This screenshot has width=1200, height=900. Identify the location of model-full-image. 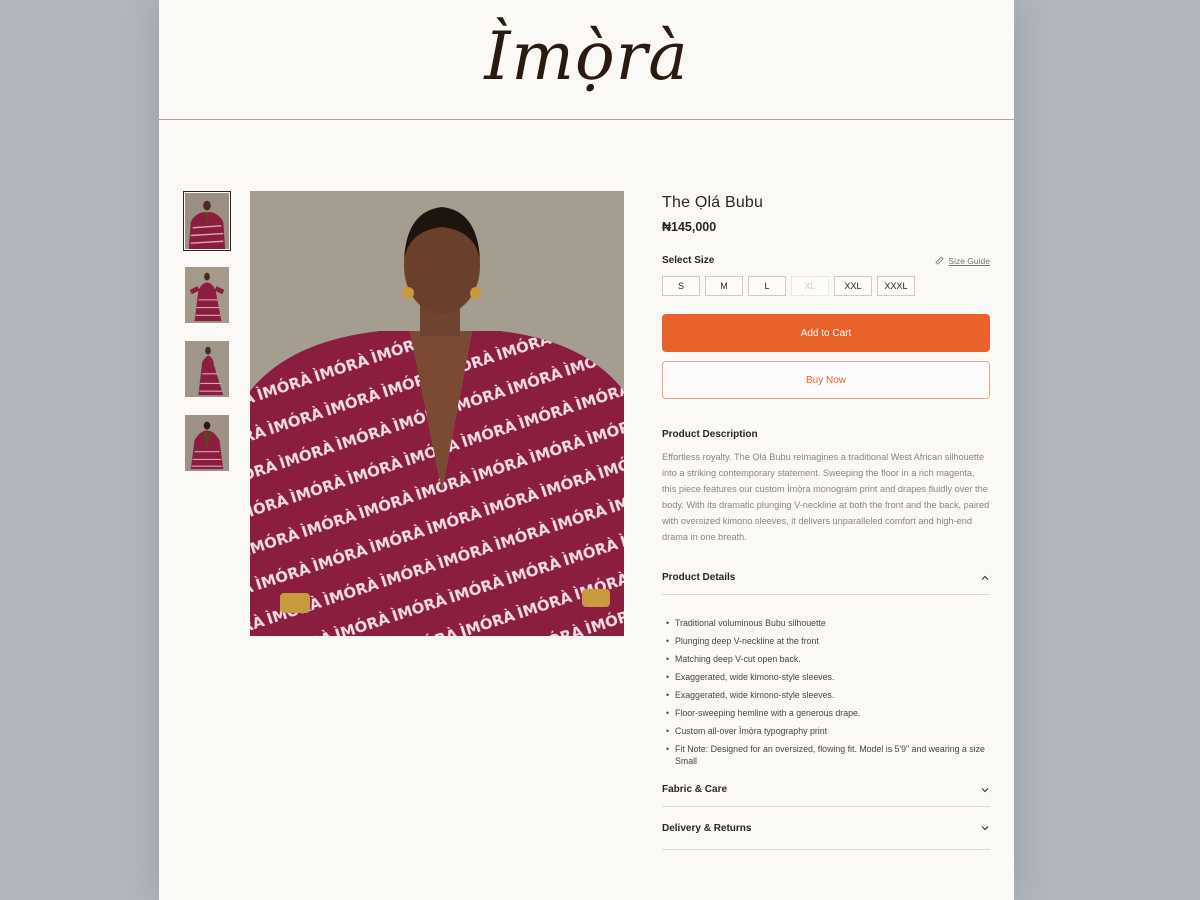
(207, 295).